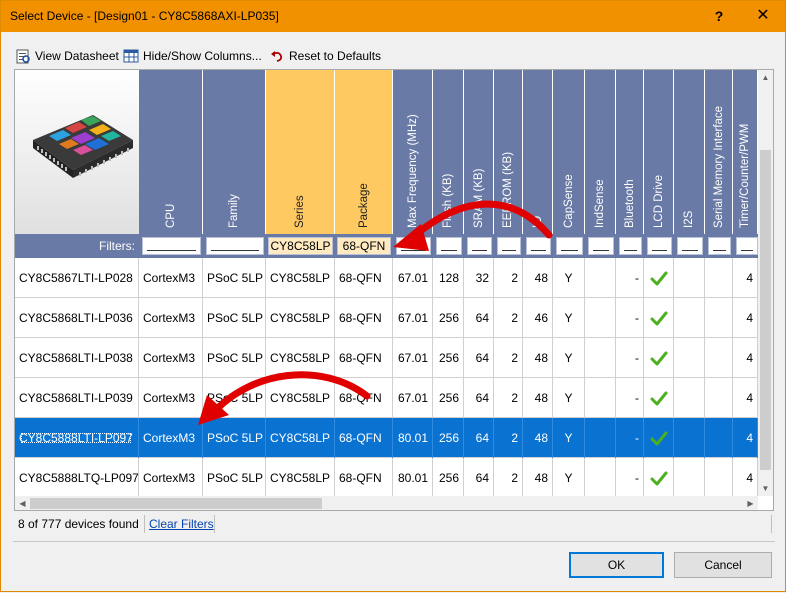 This screenshot has width=786, height=593. I want to click on cell-text: 64, so click(482, 318).